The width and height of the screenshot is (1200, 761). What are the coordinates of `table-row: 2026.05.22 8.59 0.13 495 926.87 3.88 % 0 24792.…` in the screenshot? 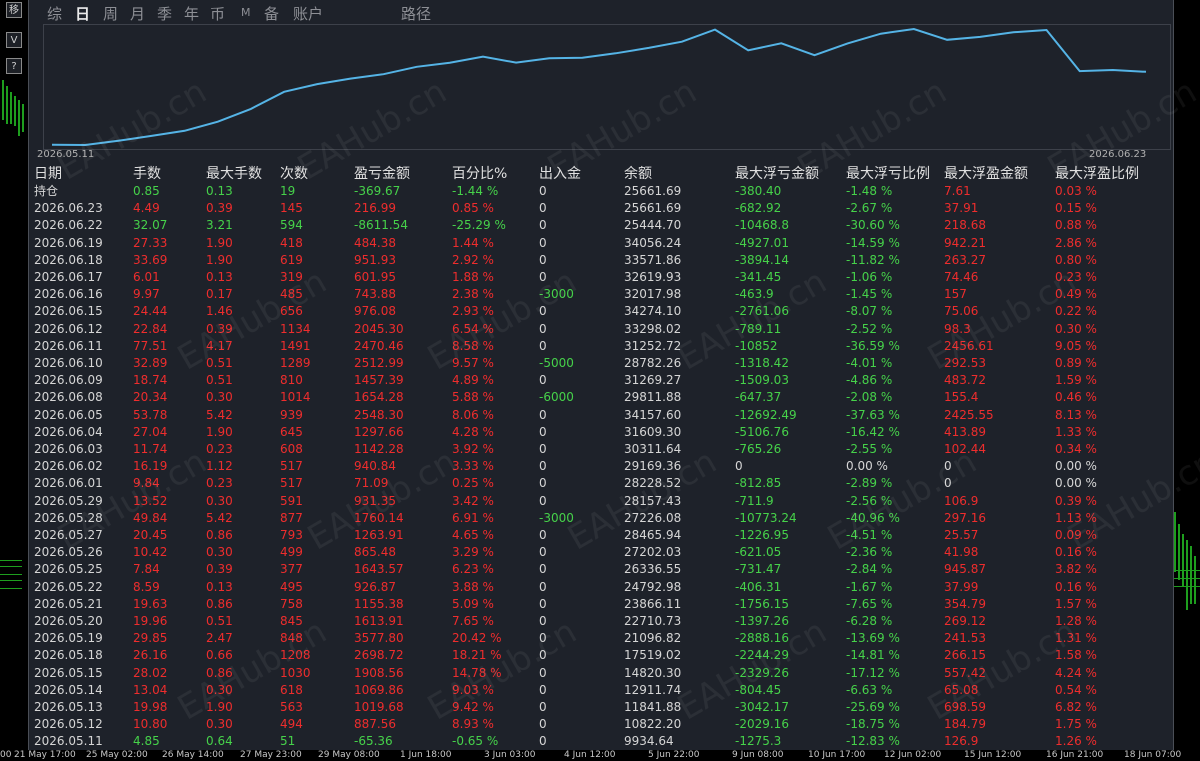 It's located at (601, 587).